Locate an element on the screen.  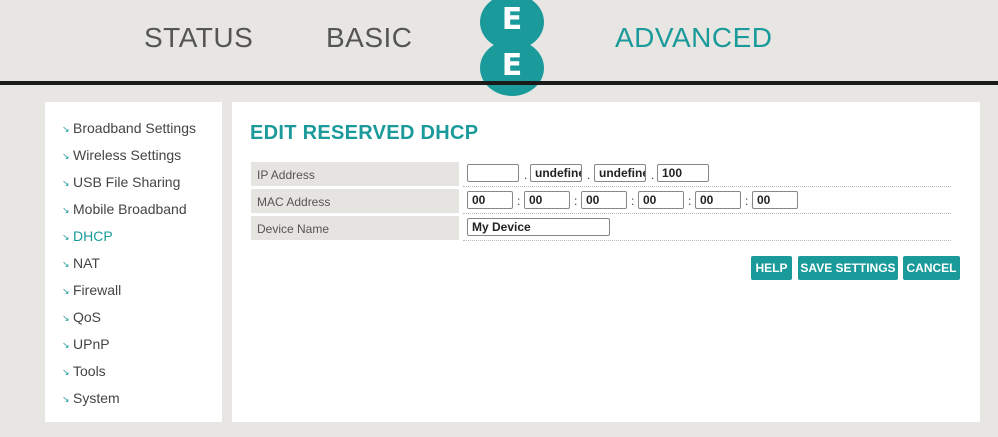
ip-octet-3-input: undefined is located at coordinates (620, 173).